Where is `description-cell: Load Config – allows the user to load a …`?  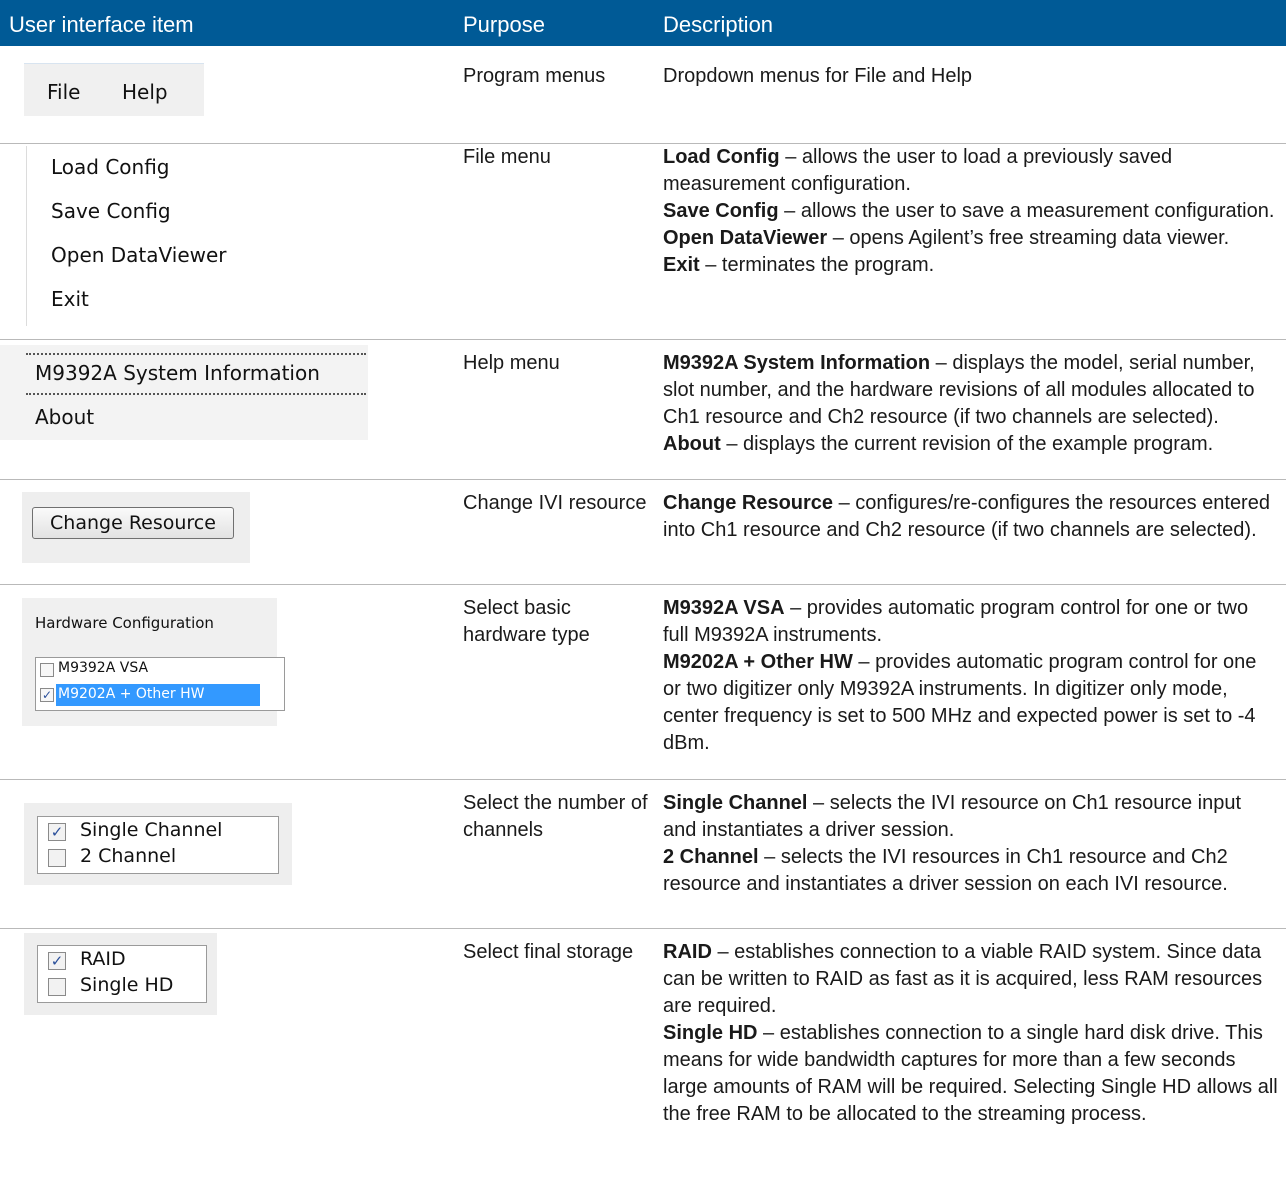 description-cell: Load Config – allows the user to load a … is located at coordinates (970, 211).